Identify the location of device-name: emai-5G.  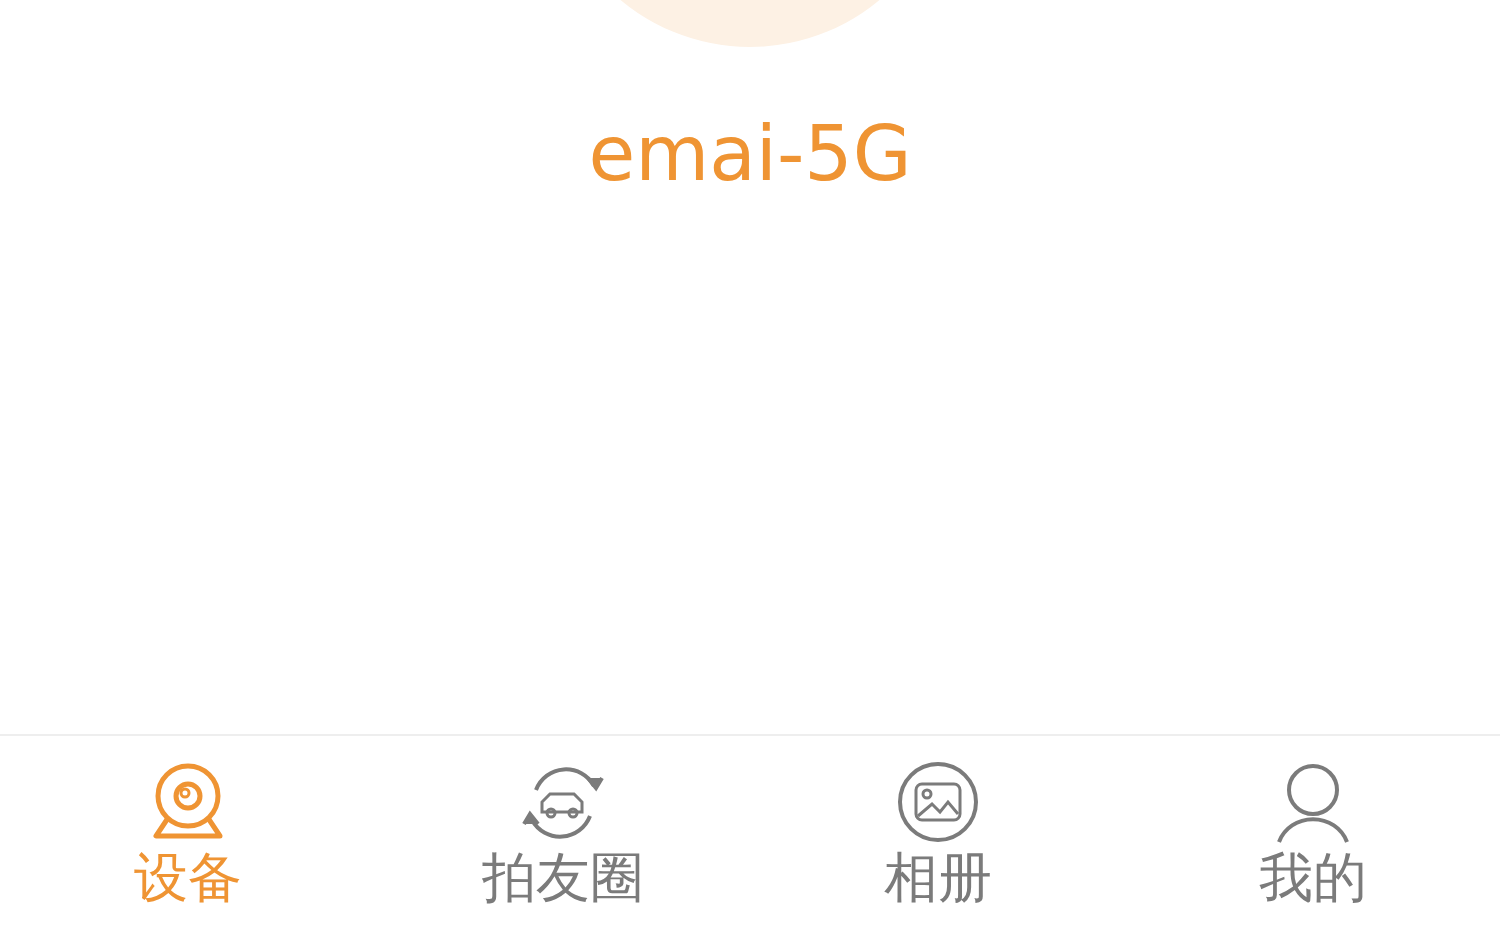
(750, 154).